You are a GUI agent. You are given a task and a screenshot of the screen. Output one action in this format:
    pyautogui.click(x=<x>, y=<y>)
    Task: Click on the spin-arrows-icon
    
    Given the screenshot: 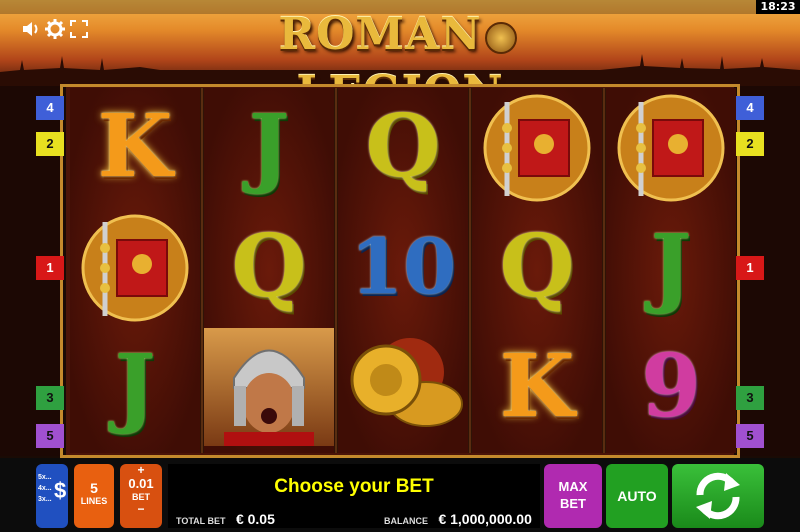 What is the action you would take?
    pyautogui.click(x=718, y=496)
    